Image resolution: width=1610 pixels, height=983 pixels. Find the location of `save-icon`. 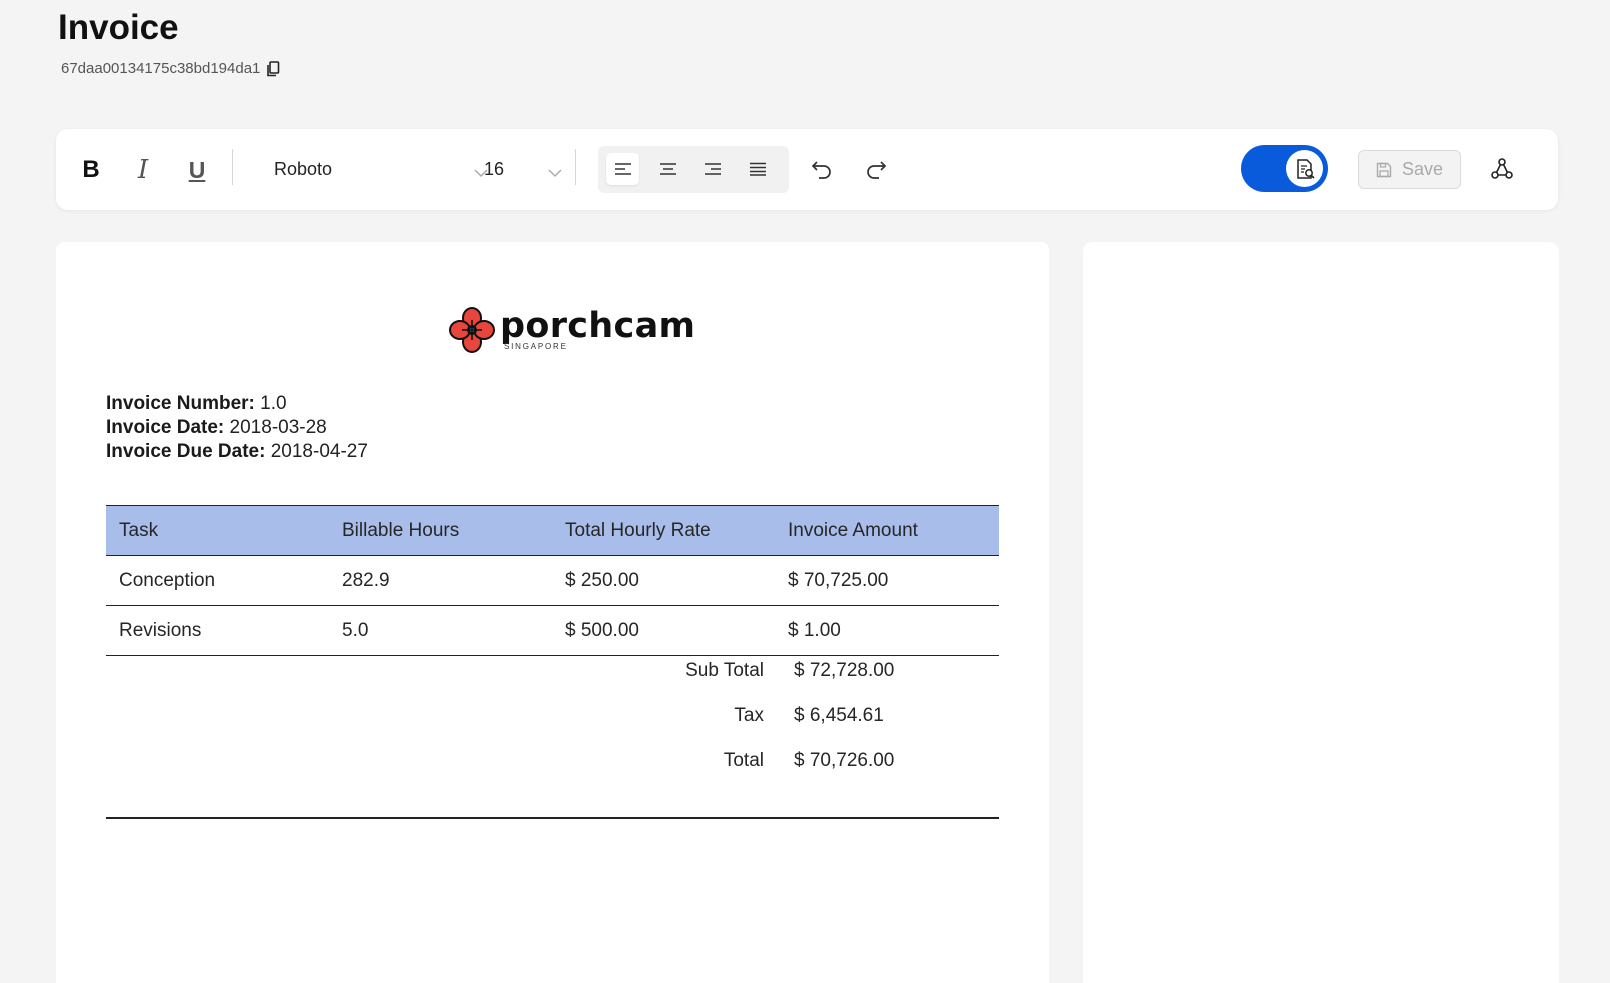

save-icon is located at coordinates (1384, 169).